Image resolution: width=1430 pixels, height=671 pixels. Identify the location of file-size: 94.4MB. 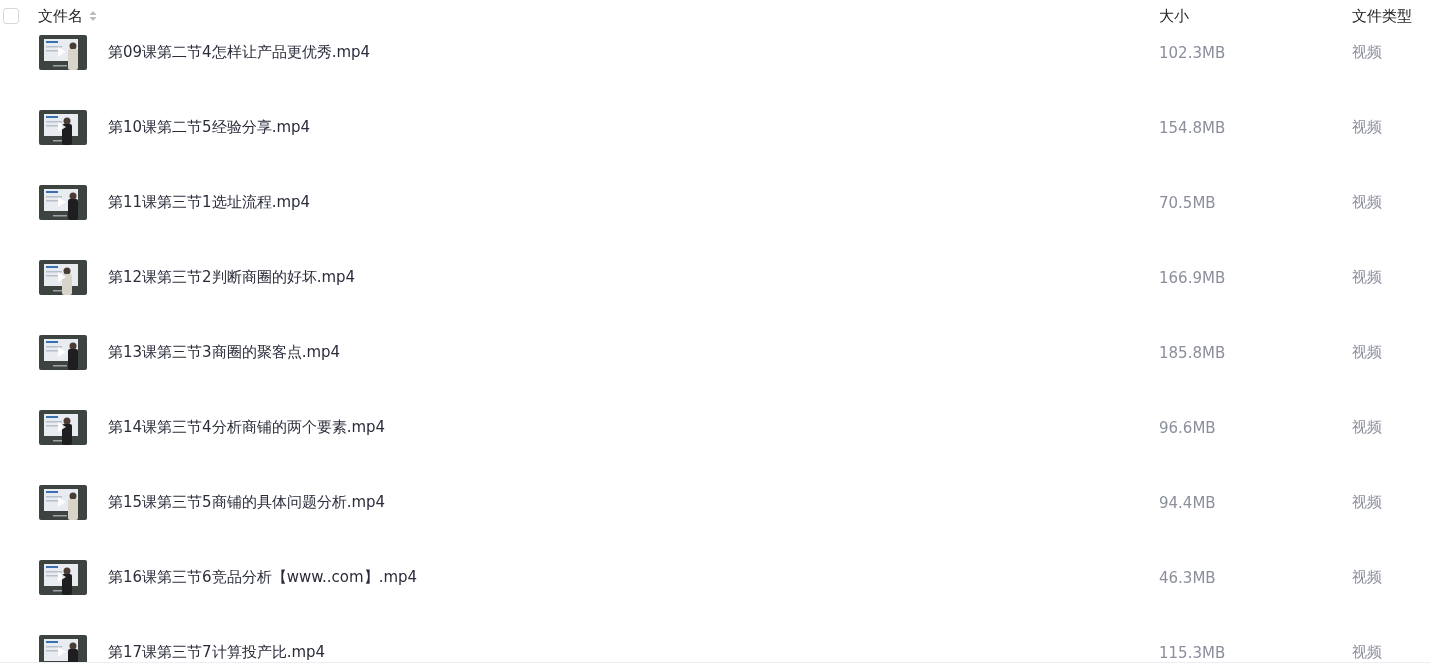
(1188, 502).